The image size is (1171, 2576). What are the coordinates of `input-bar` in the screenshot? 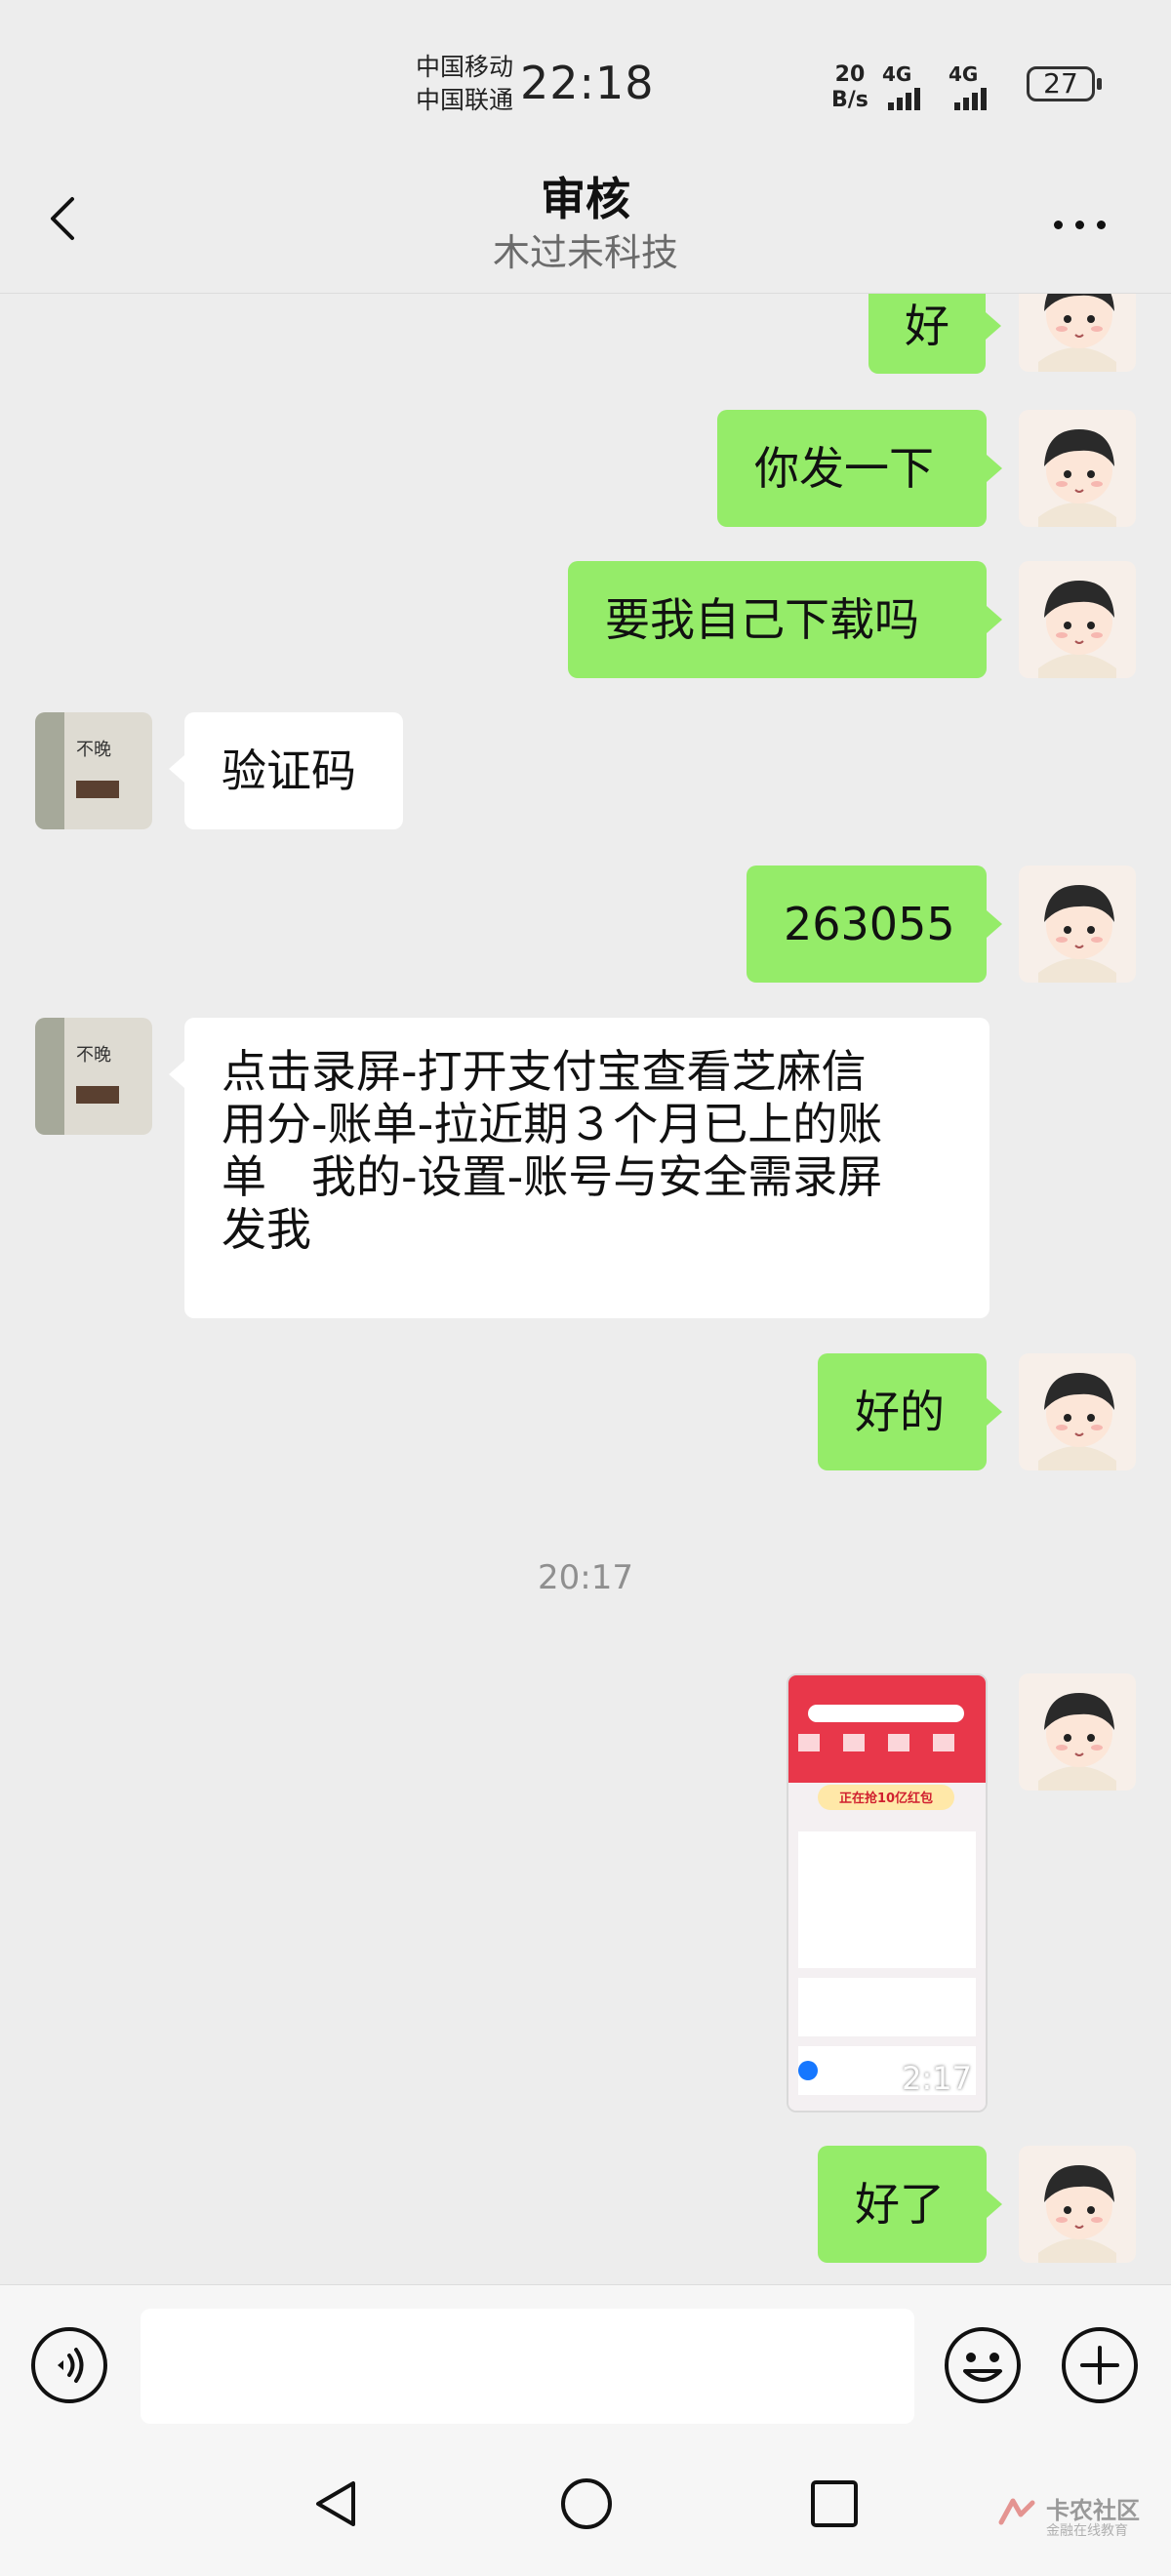 It's located at (585, 2358).